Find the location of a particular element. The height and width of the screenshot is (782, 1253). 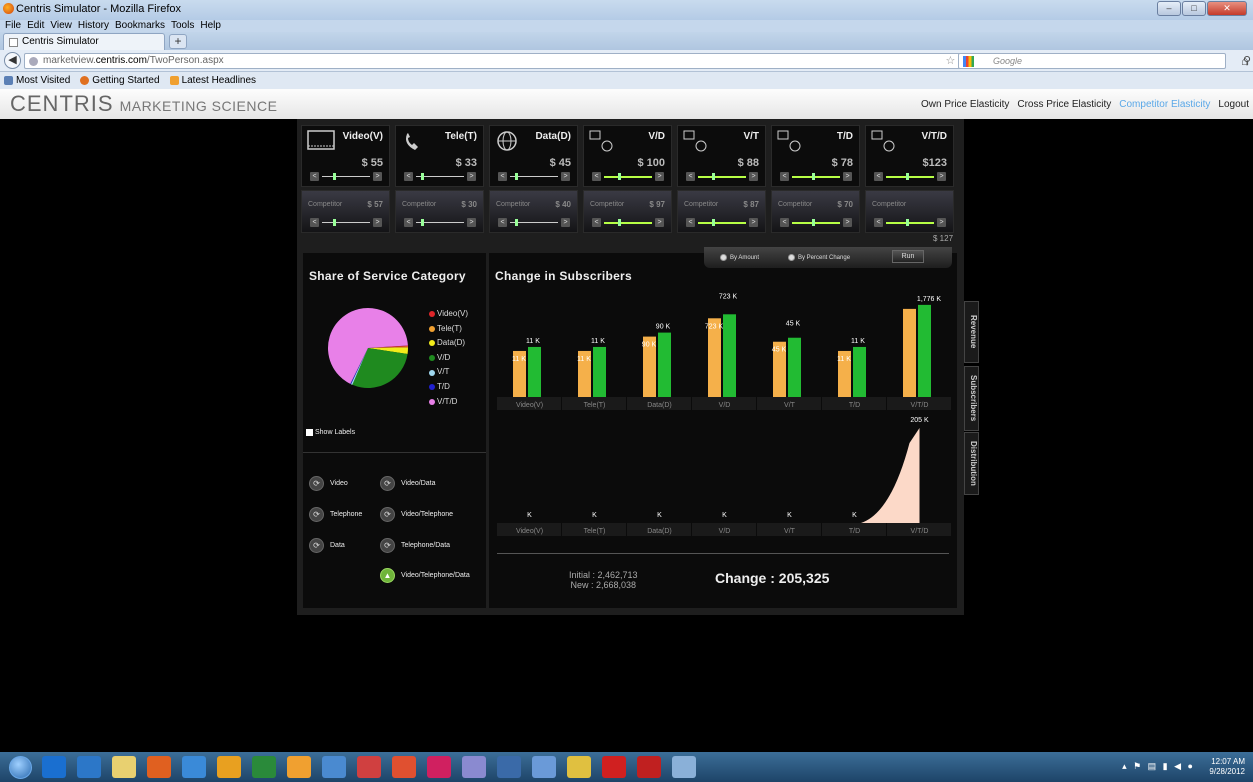

show-labels-checkbox: Show Labels is located at coordinates (330, 432).